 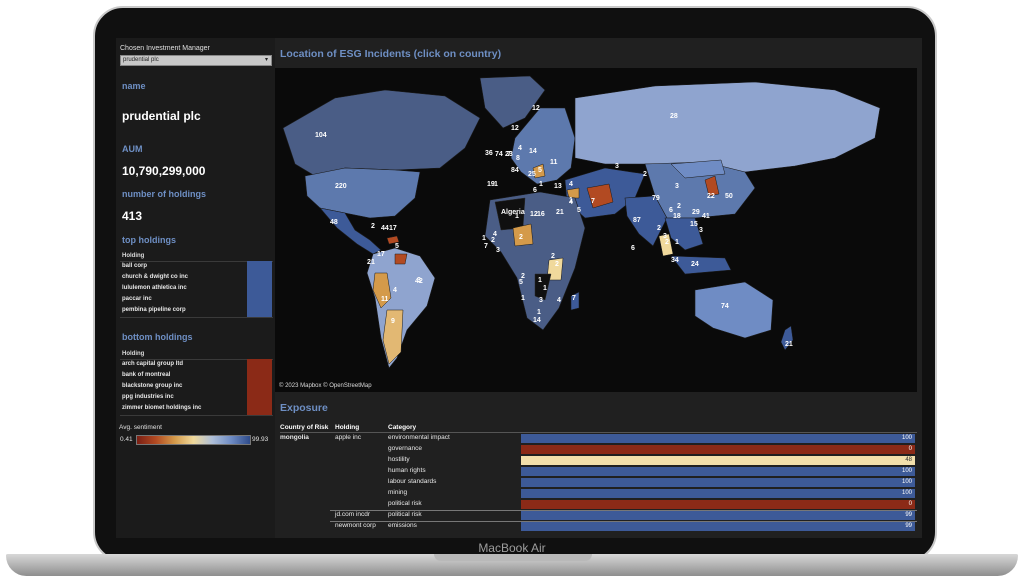 I want to click on category-cell: mining, so click(x=398, y=492).